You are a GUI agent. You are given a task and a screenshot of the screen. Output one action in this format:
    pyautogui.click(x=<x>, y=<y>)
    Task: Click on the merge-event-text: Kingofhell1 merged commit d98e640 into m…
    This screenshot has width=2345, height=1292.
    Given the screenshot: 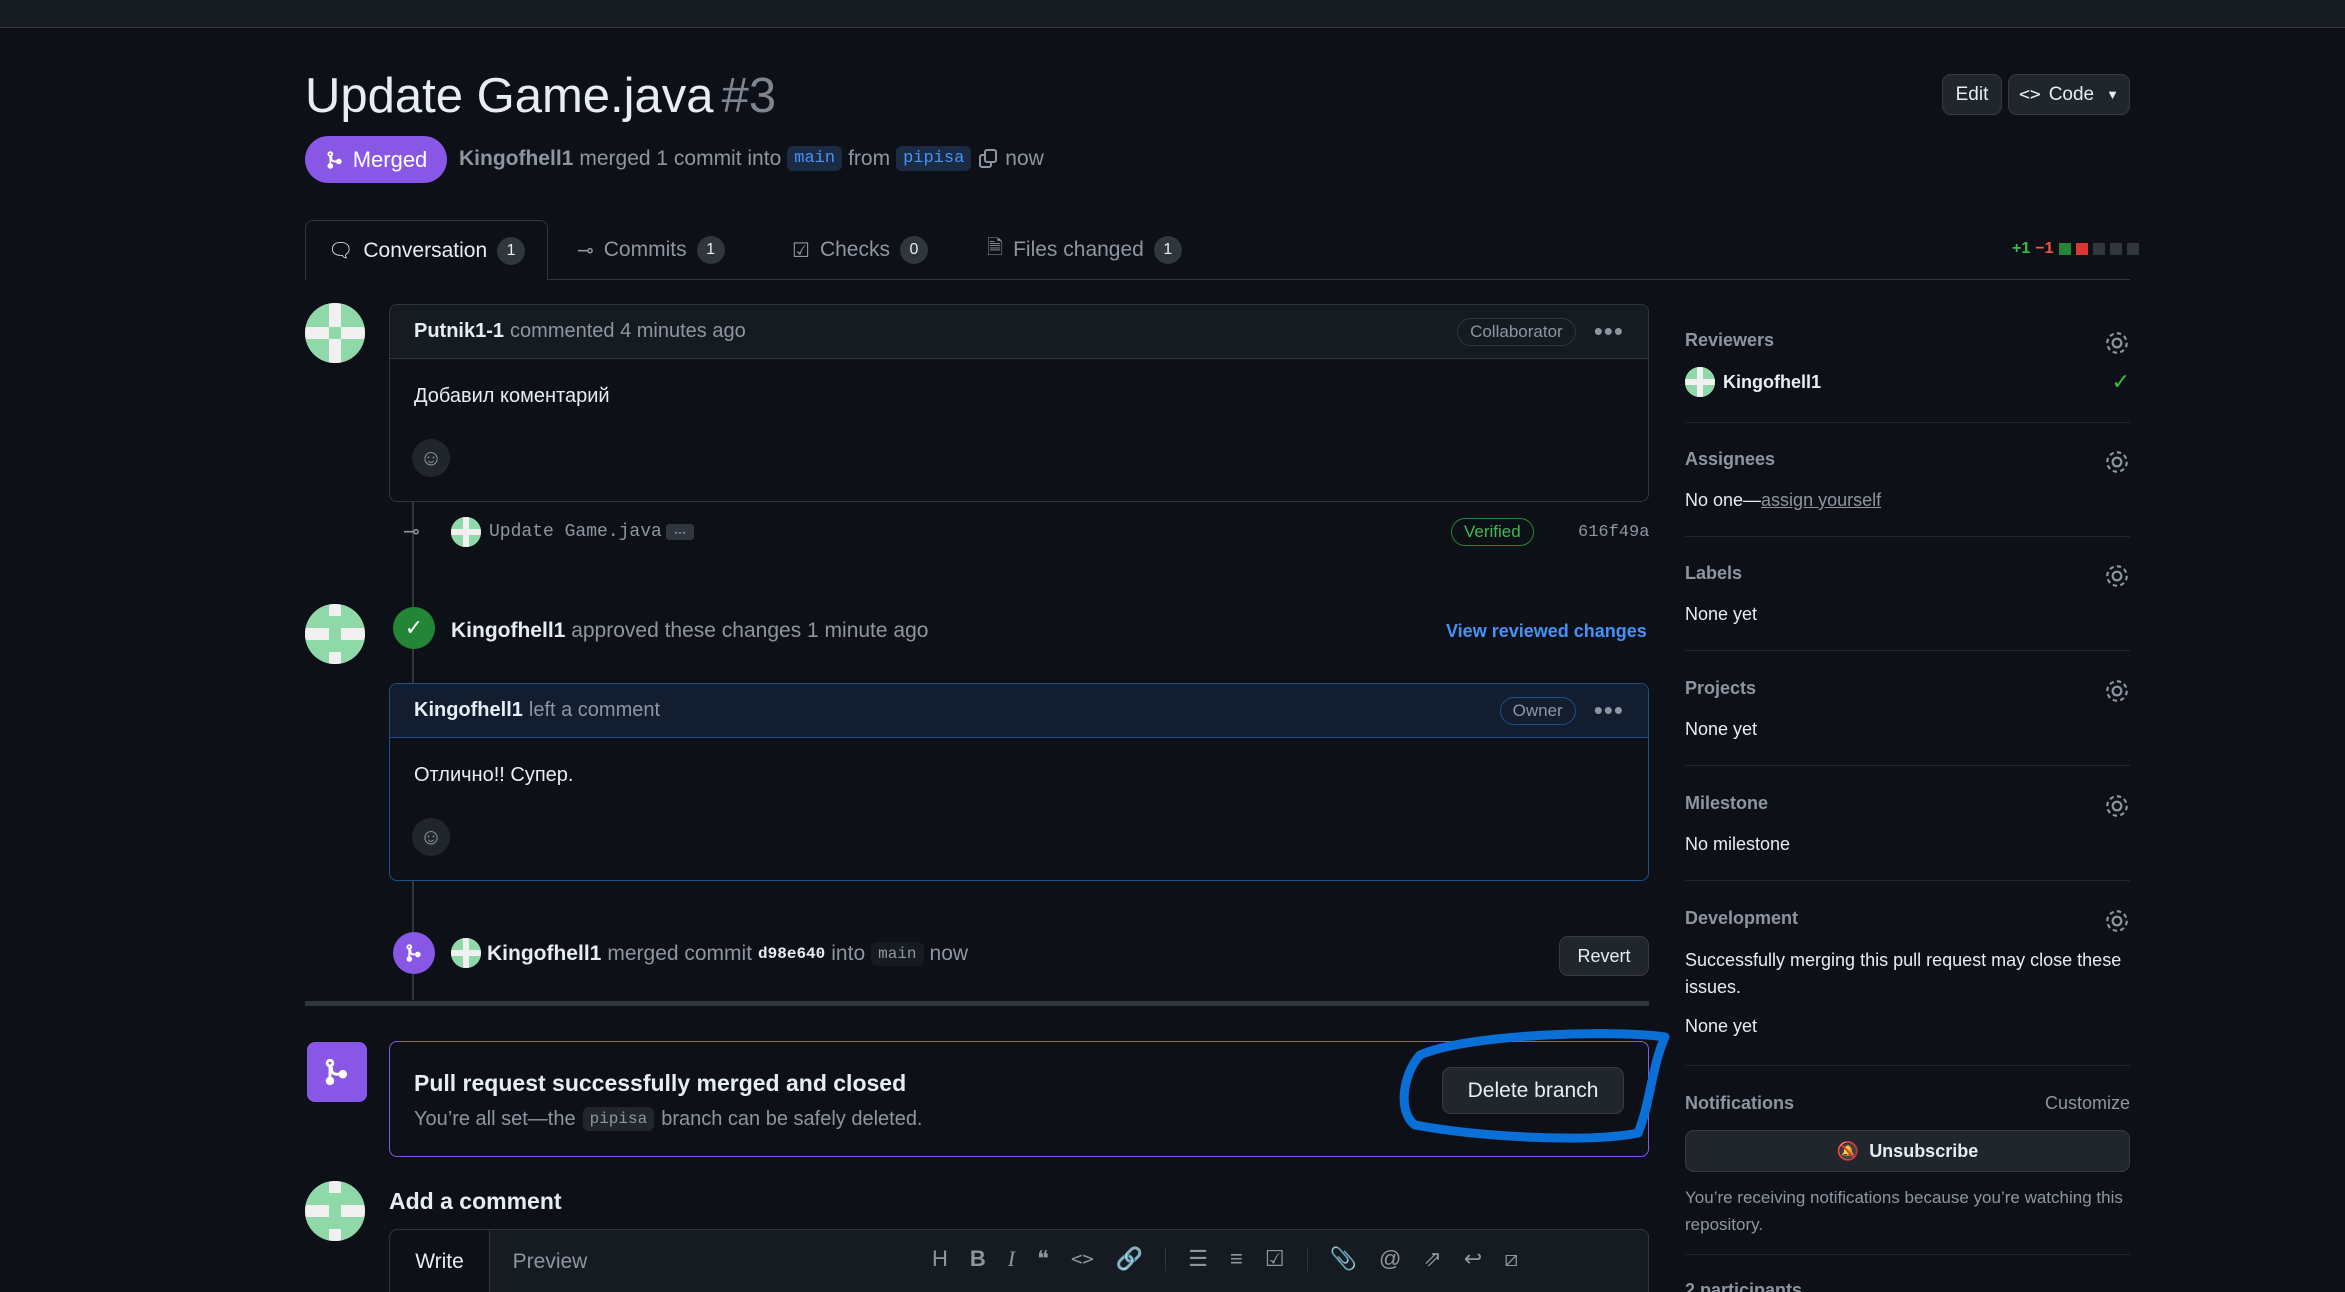 What is the action you would take?
    pyautogui.click(x=727, y=954)
    